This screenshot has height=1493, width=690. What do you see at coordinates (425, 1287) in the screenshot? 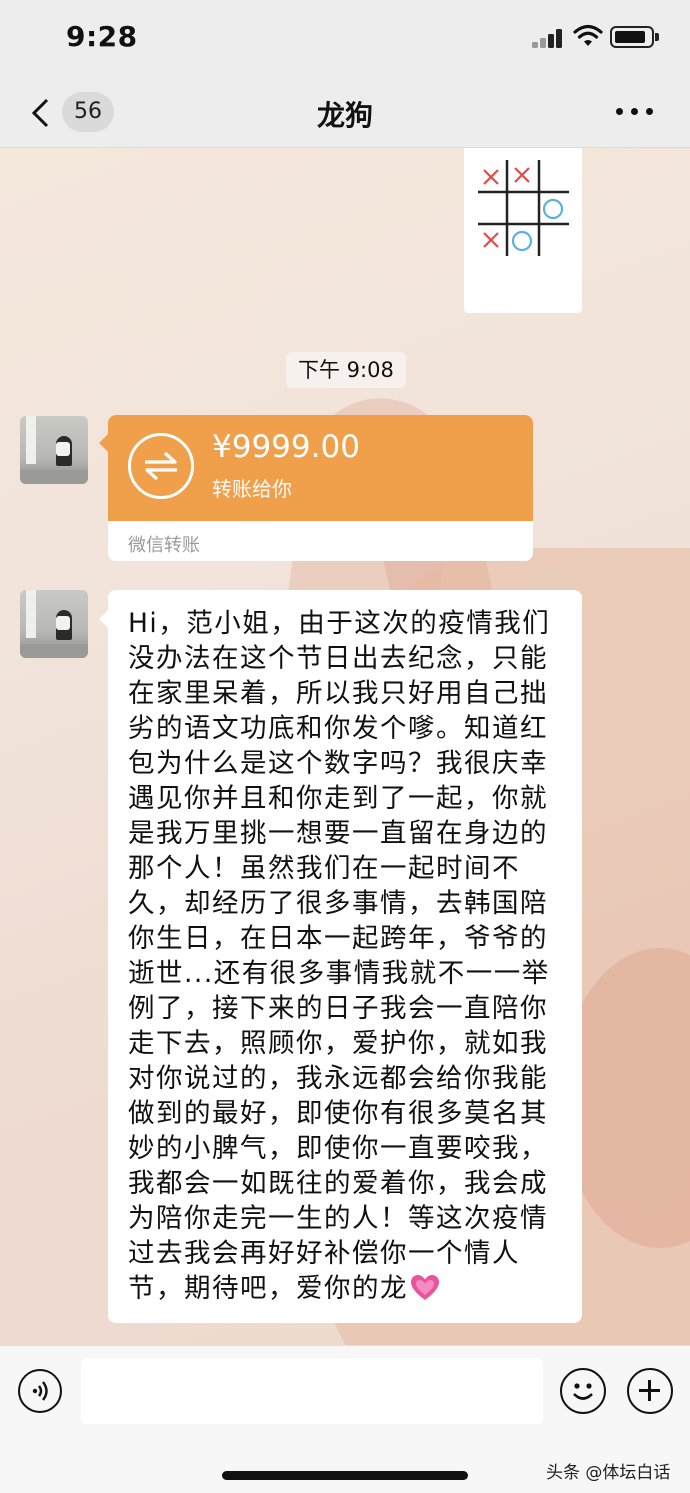
I see `pink-heart-icon` at bounding box center [425, 1287].